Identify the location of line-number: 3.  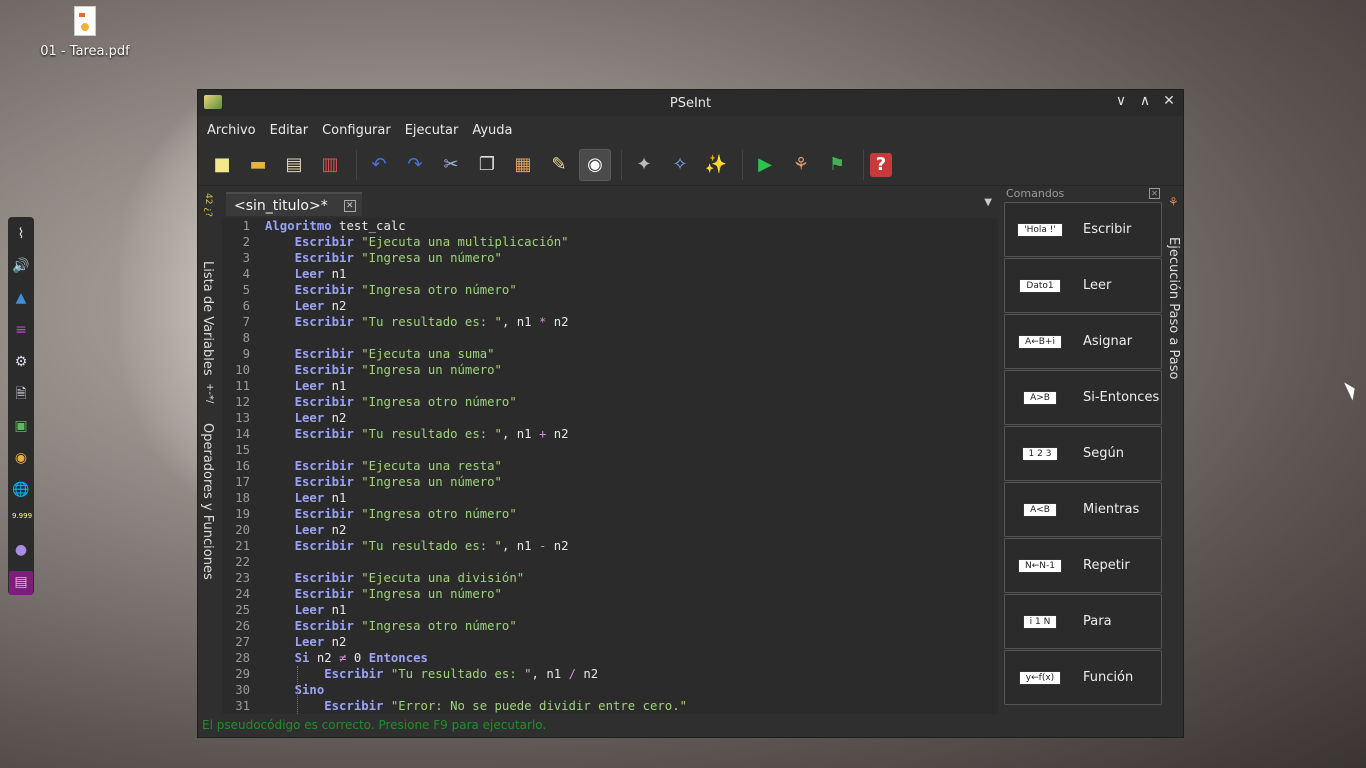
(246, 258).